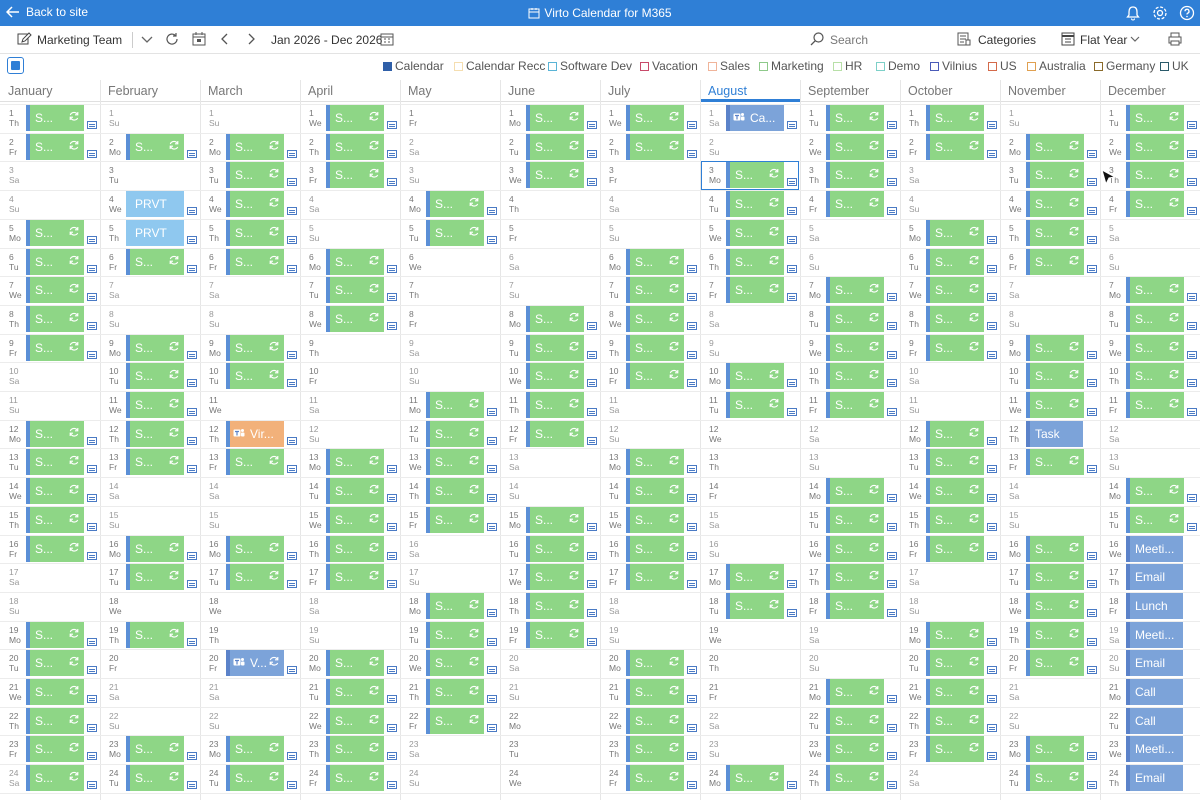  I want to click on day-number: 21 Th, so click(414, 692).